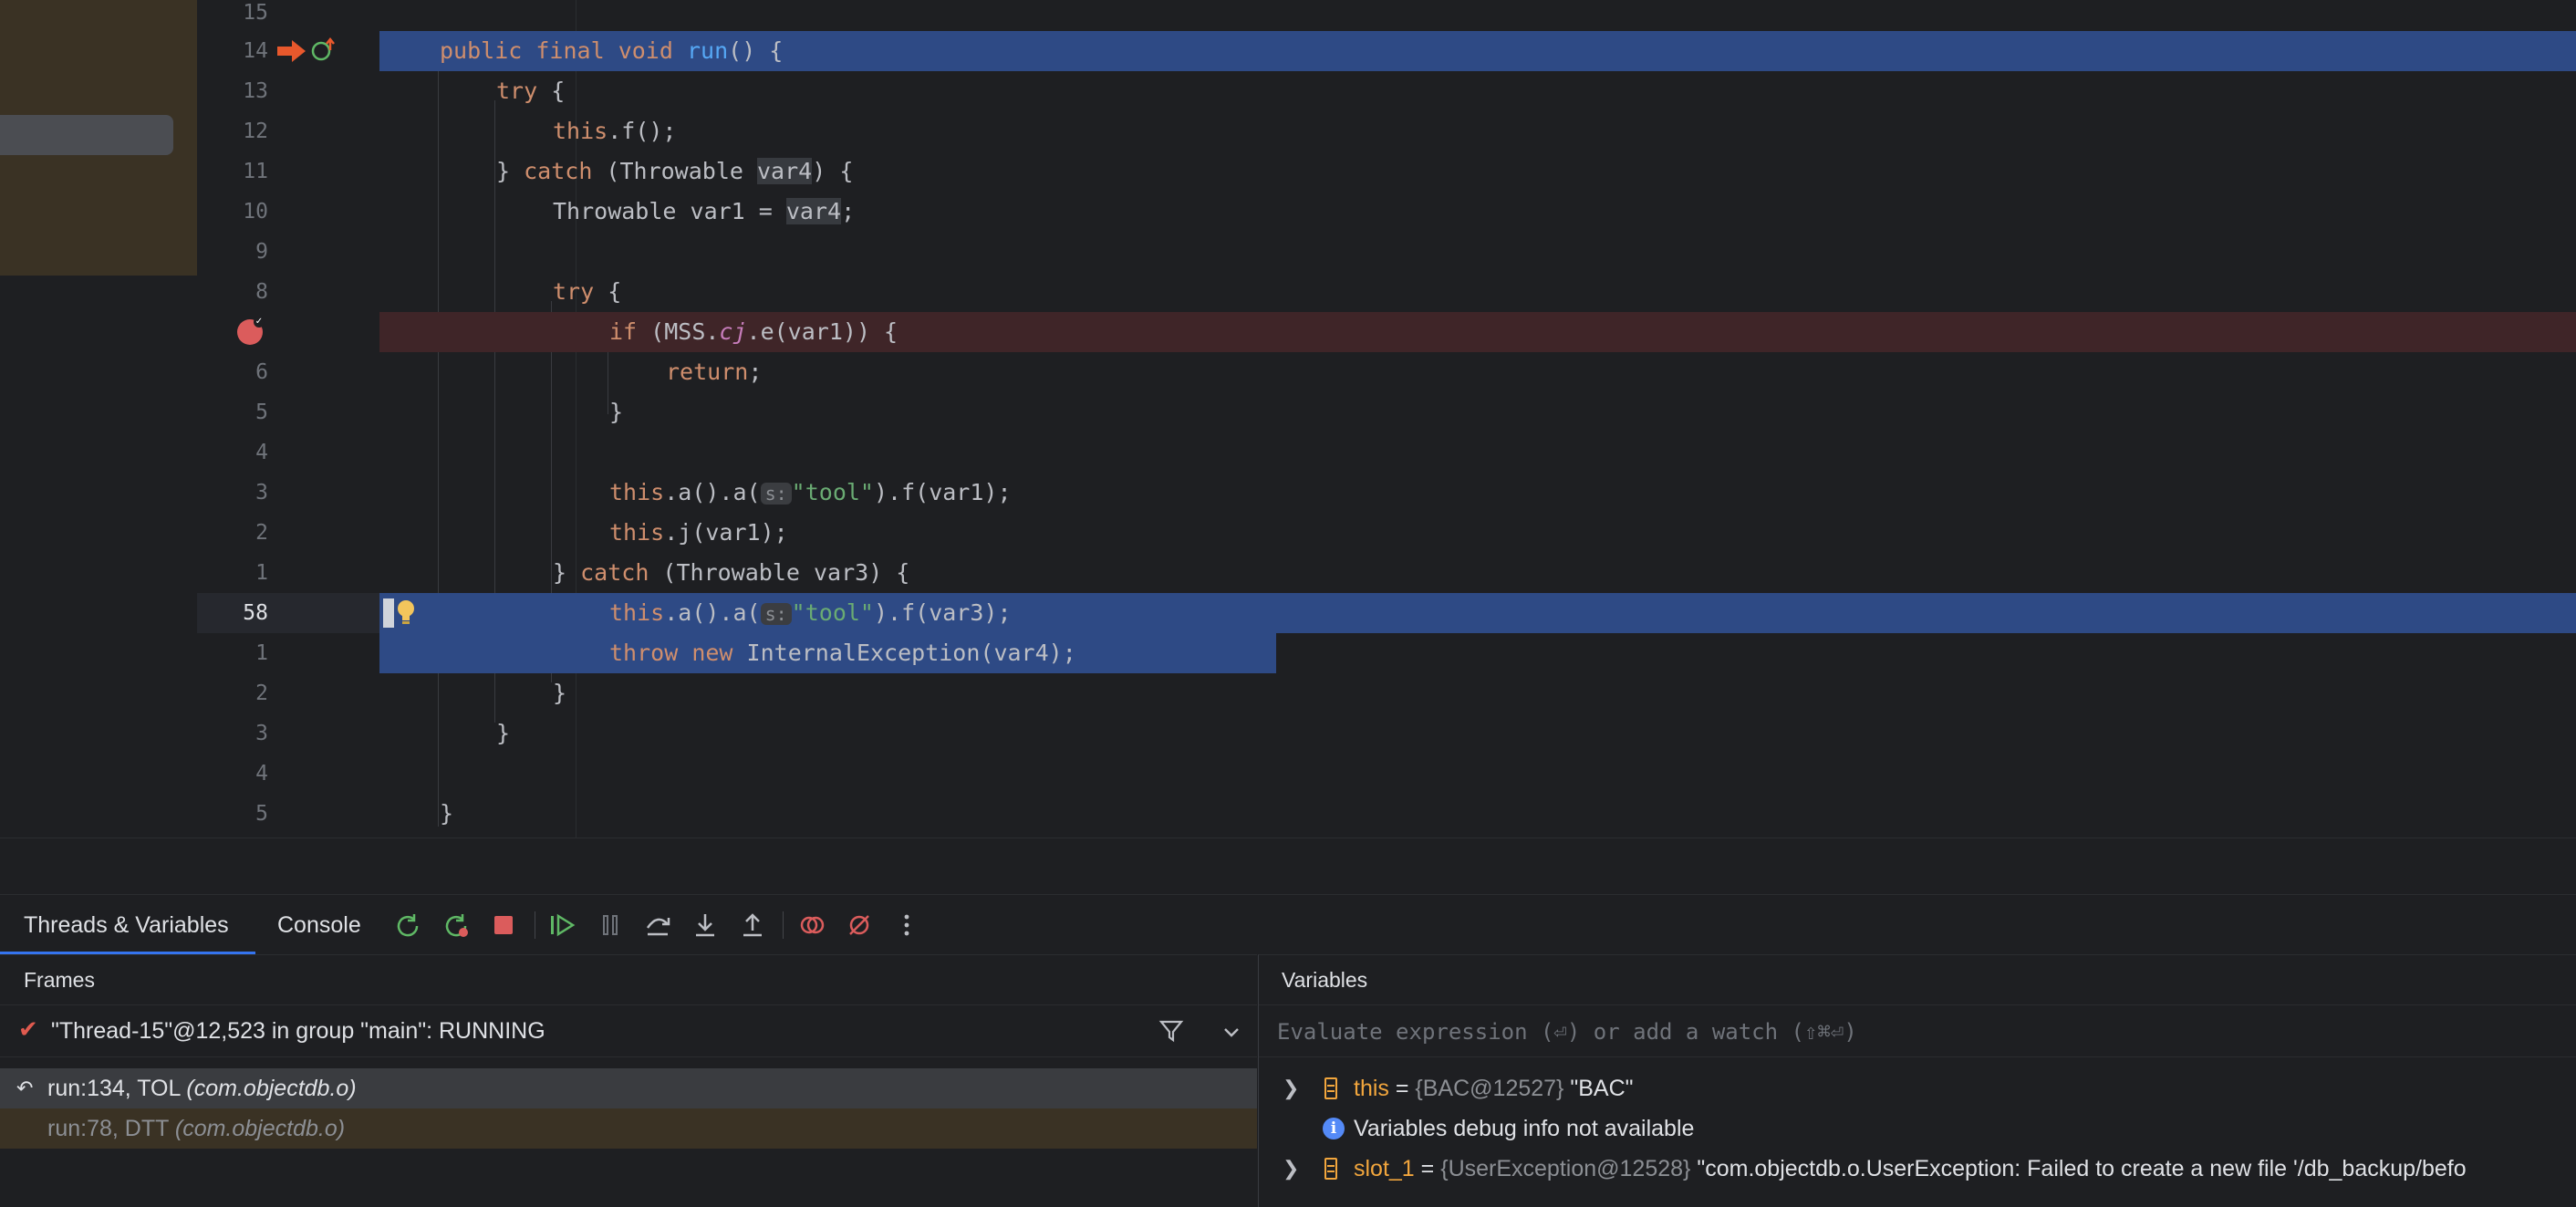  Describe the element at coordinates (752, 925) in the screenshot. I see `step-out-icon` at that location.